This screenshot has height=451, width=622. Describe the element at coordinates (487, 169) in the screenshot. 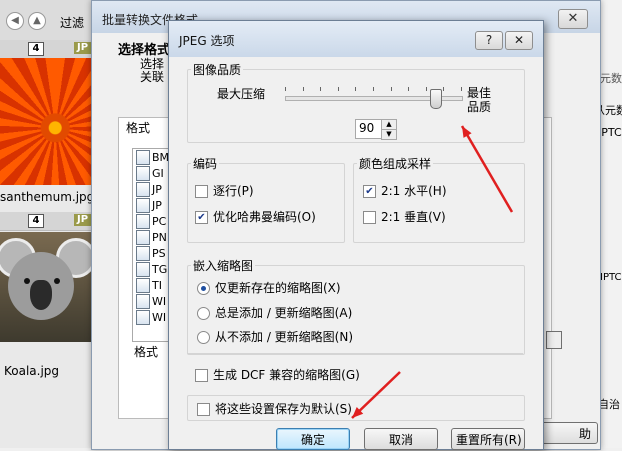

I see `quality-arrow-shaft` at that location.